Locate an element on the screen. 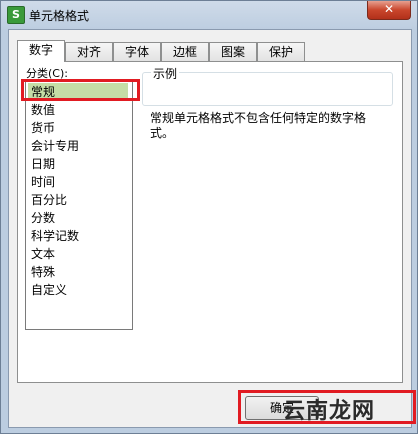 The height and width of the screenshot is (434, 418). tab-border: 边框 is located at coordinates (185, 51).